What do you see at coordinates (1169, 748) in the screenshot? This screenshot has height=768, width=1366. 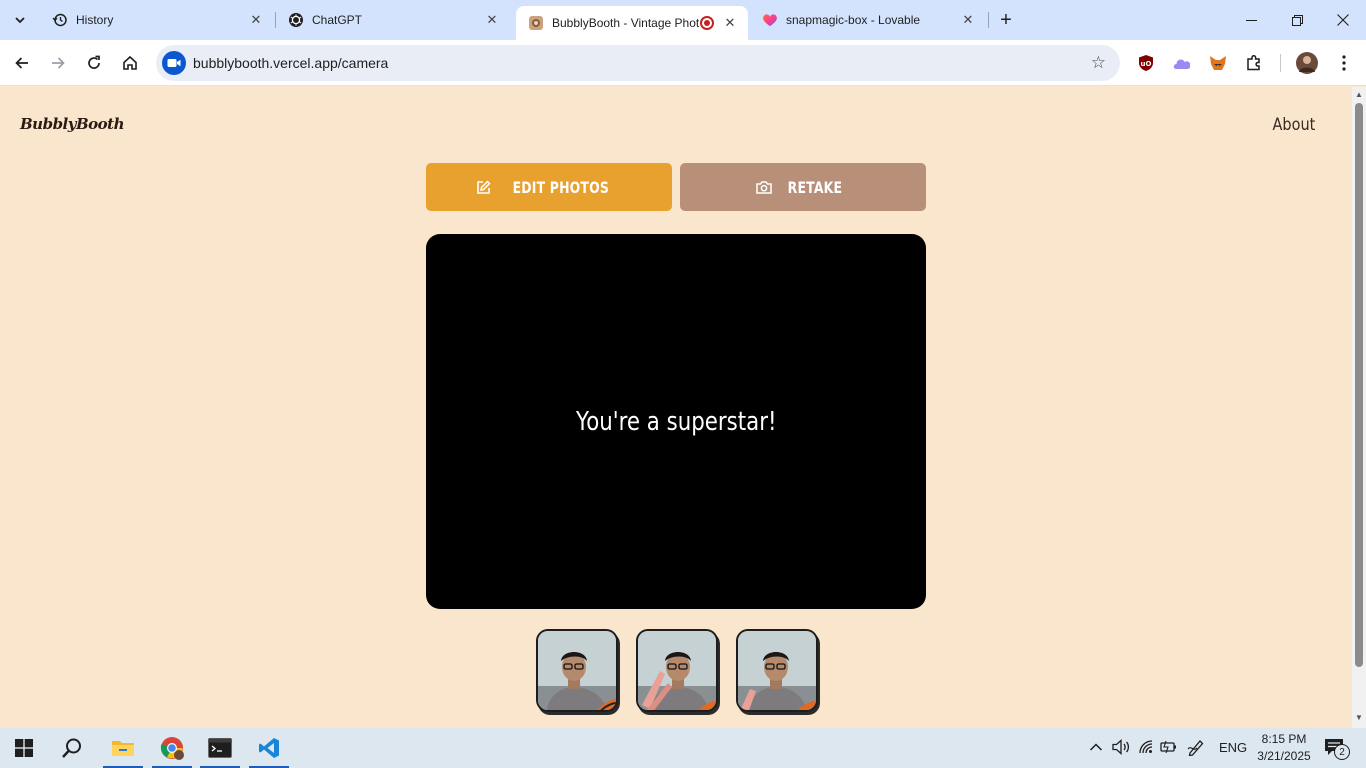 I see `battery-icon` at bounding box center [1169, 748].